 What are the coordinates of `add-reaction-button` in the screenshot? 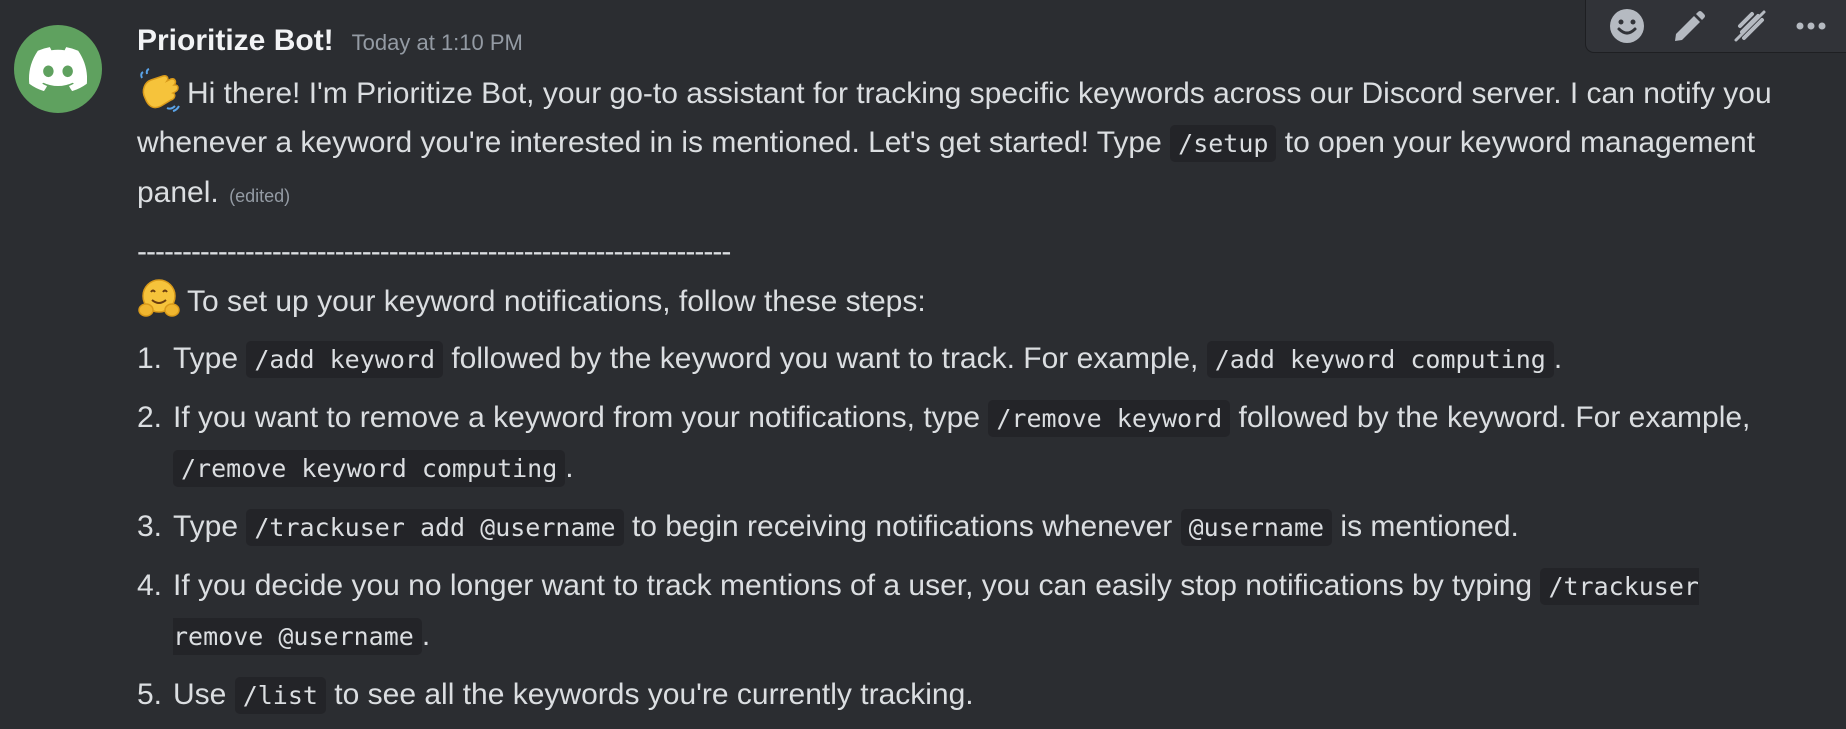 It's located at (1627, 26).